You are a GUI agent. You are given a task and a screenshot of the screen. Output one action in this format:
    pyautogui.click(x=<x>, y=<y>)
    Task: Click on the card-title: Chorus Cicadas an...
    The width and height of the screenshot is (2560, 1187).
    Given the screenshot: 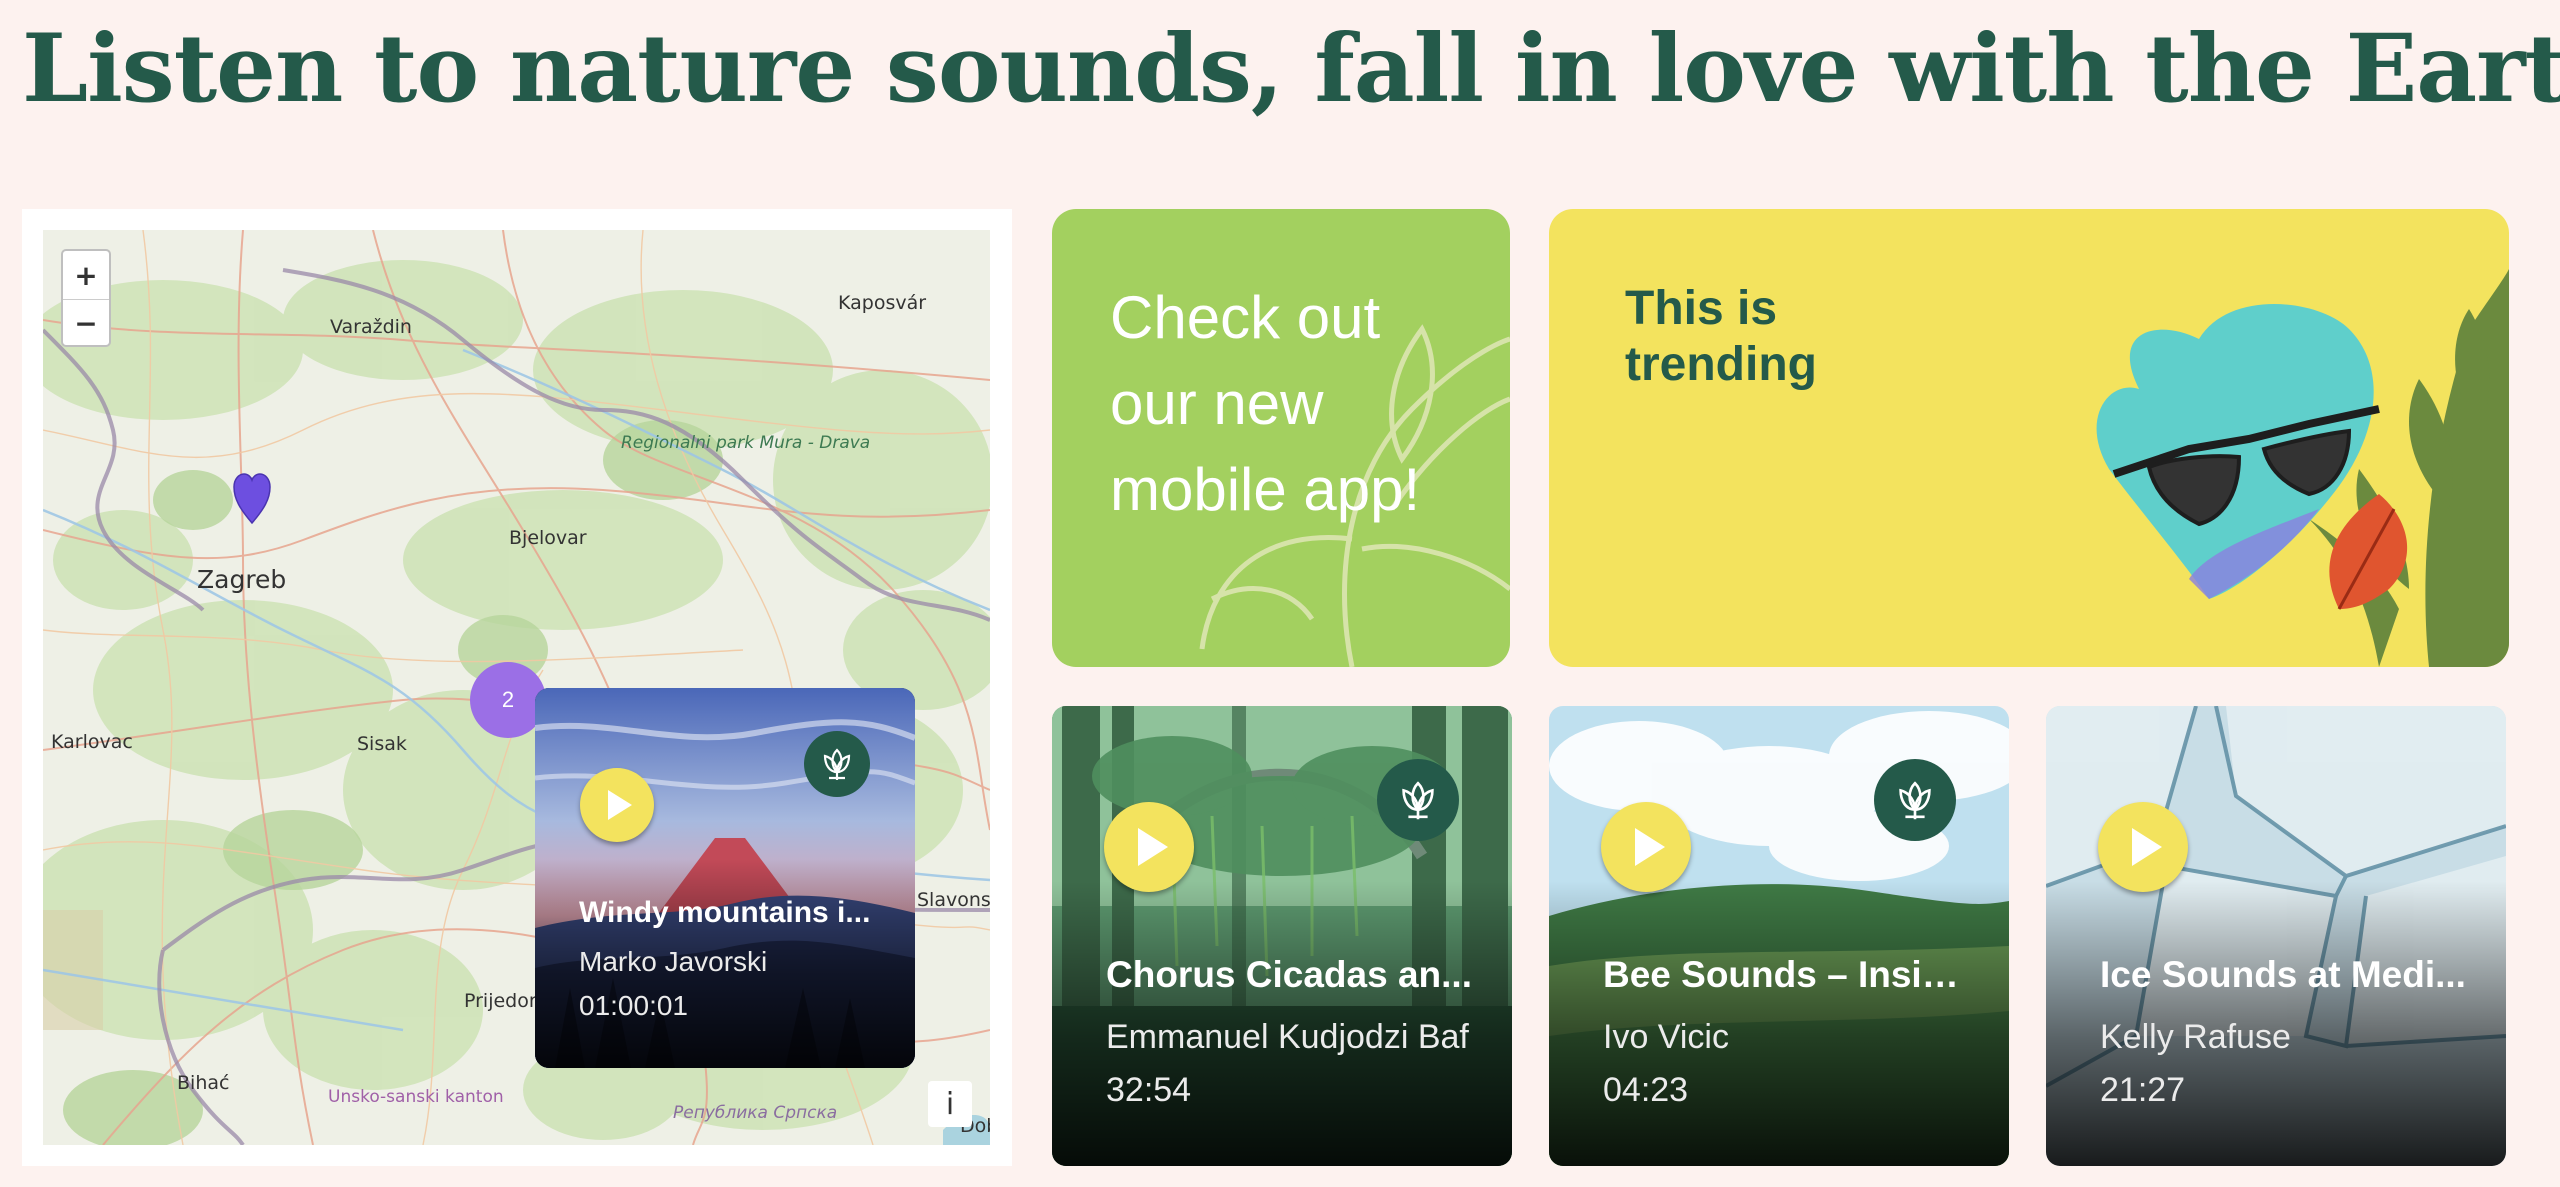 What is the action you would take?
    pyautogui.click(x=1289, y=974)
    